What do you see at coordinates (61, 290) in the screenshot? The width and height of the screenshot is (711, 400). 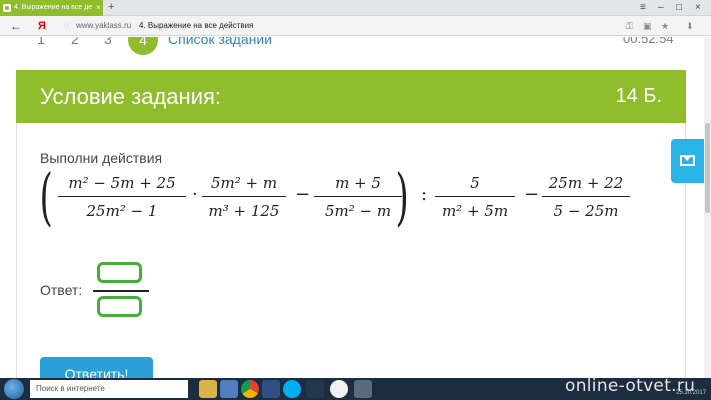 I see `answer-label: Ответ:` at bounding box center [61, 290].